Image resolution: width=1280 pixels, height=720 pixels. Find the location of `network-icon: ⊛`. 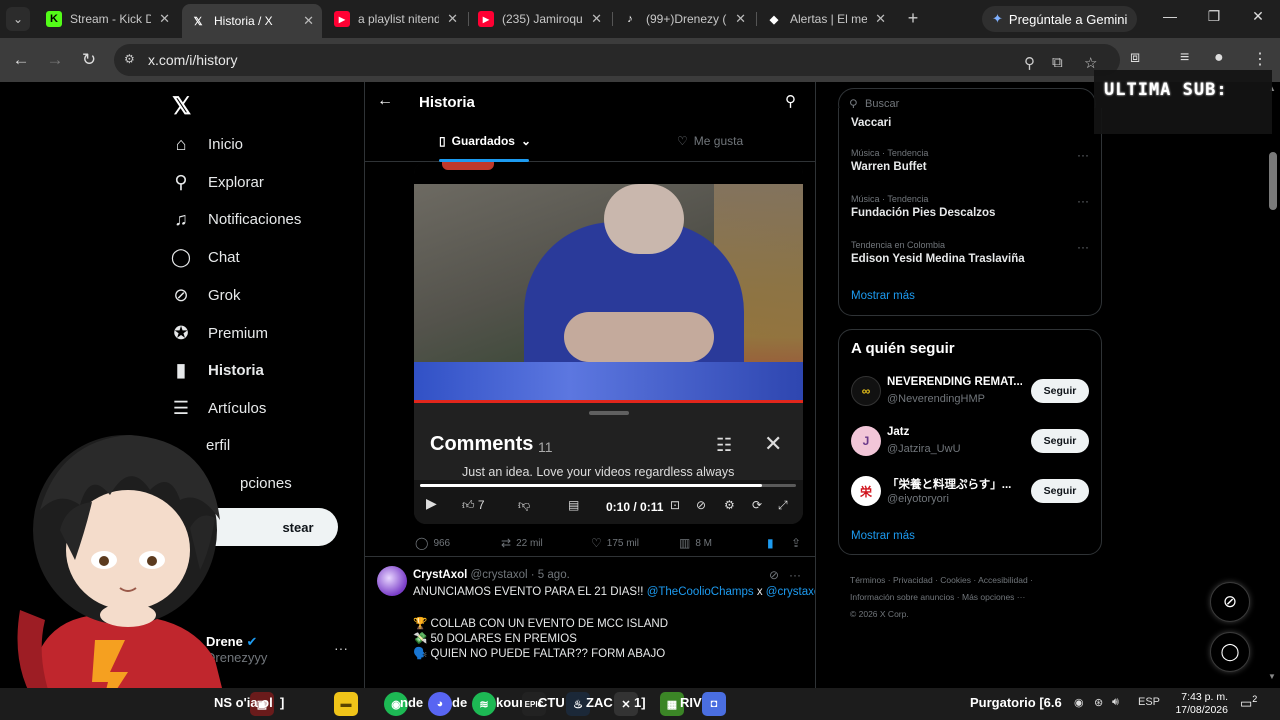

network-icon: ⊛ is located at coordinates (1098, 702).